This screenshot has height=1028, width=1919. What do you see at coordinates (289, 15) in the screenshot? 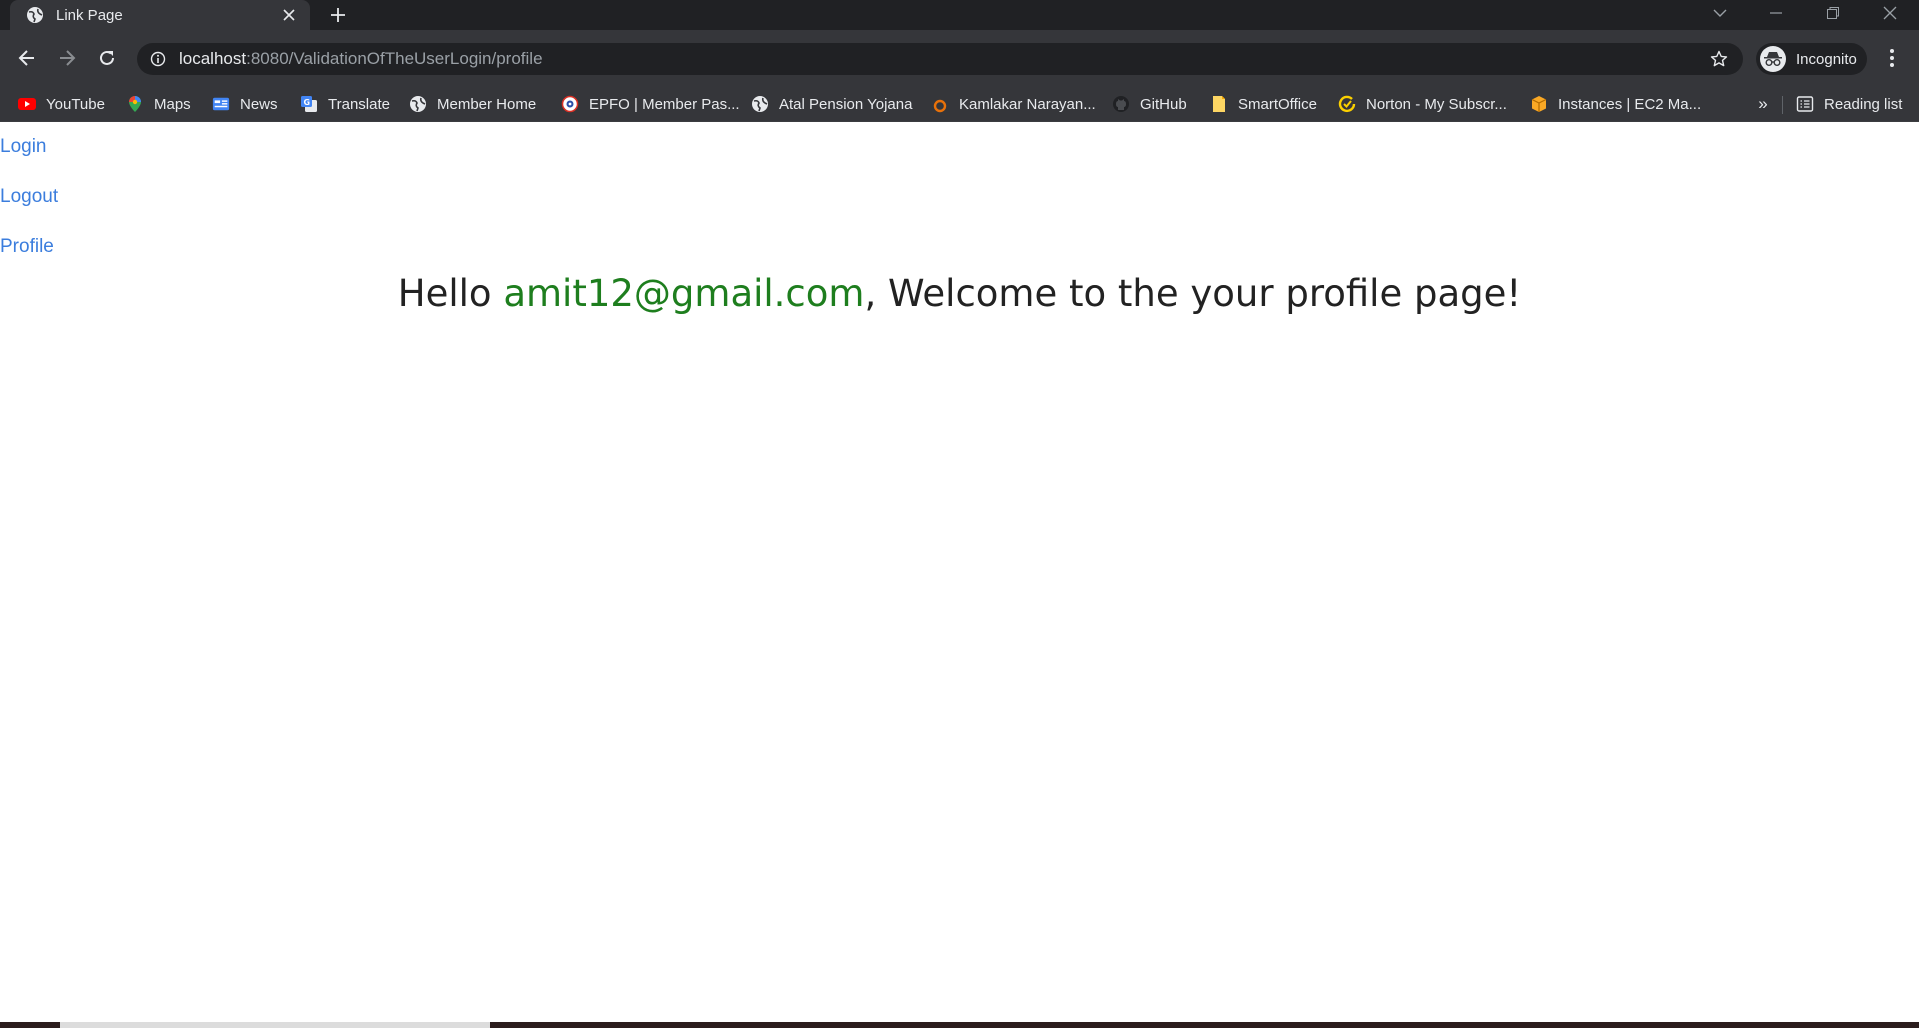
I see `close-tab-icon` at bounding box center [289, 15].